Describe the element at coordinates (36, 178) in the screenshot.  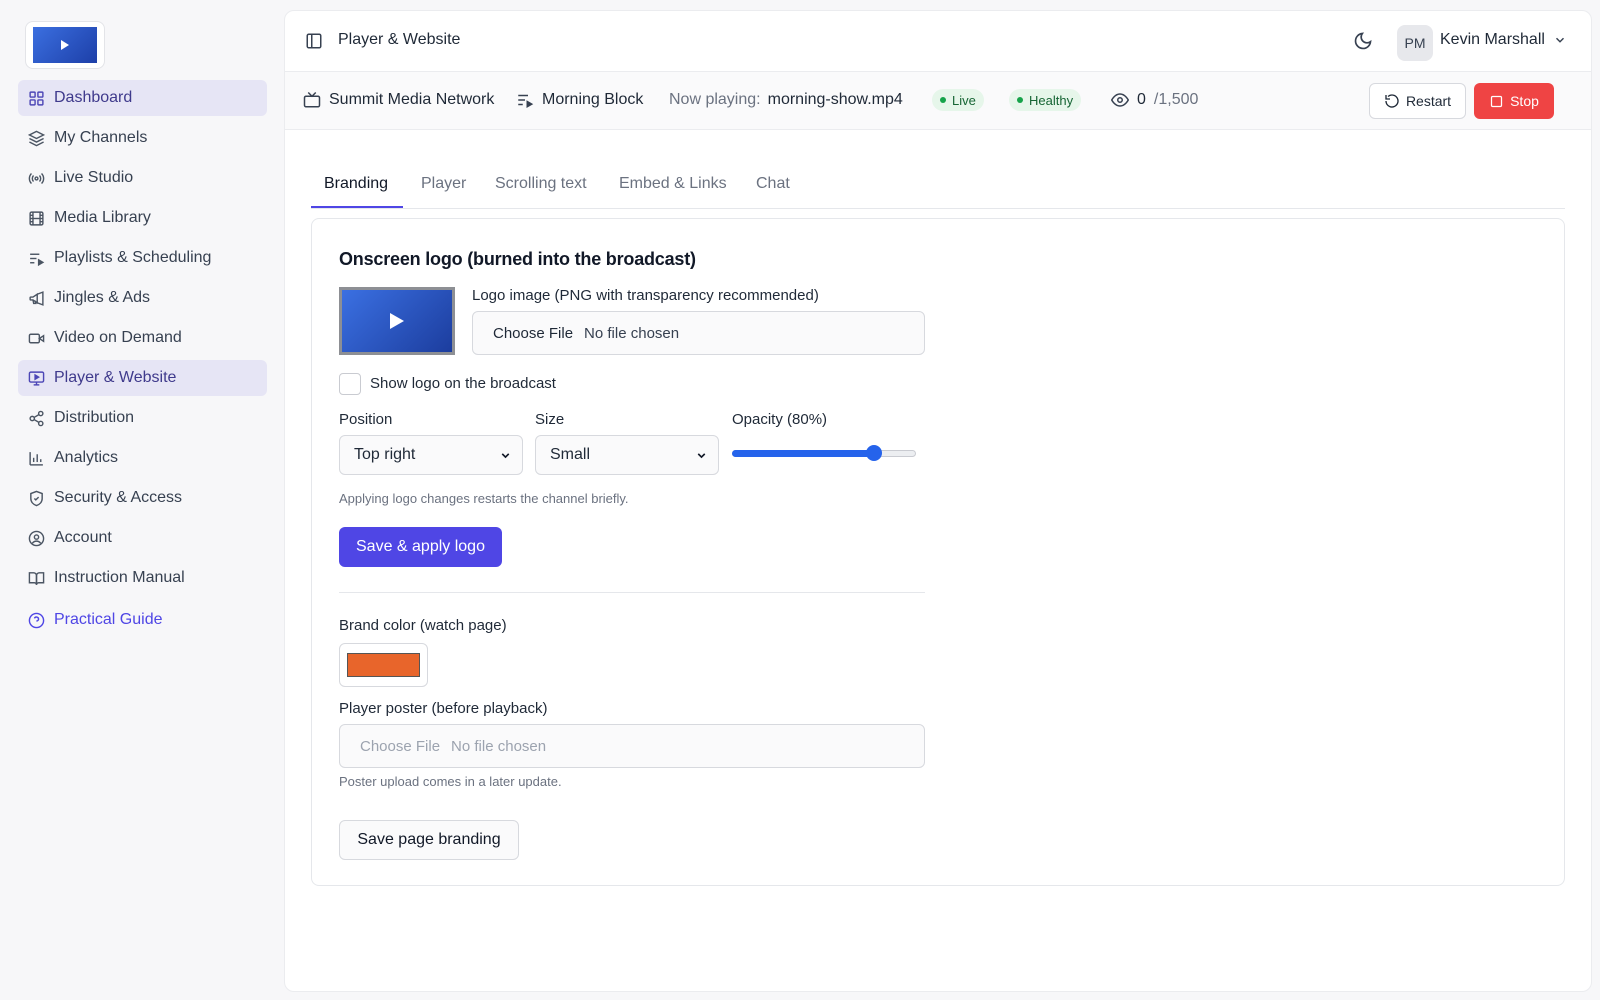
I see `broadcast-icon` at that location.